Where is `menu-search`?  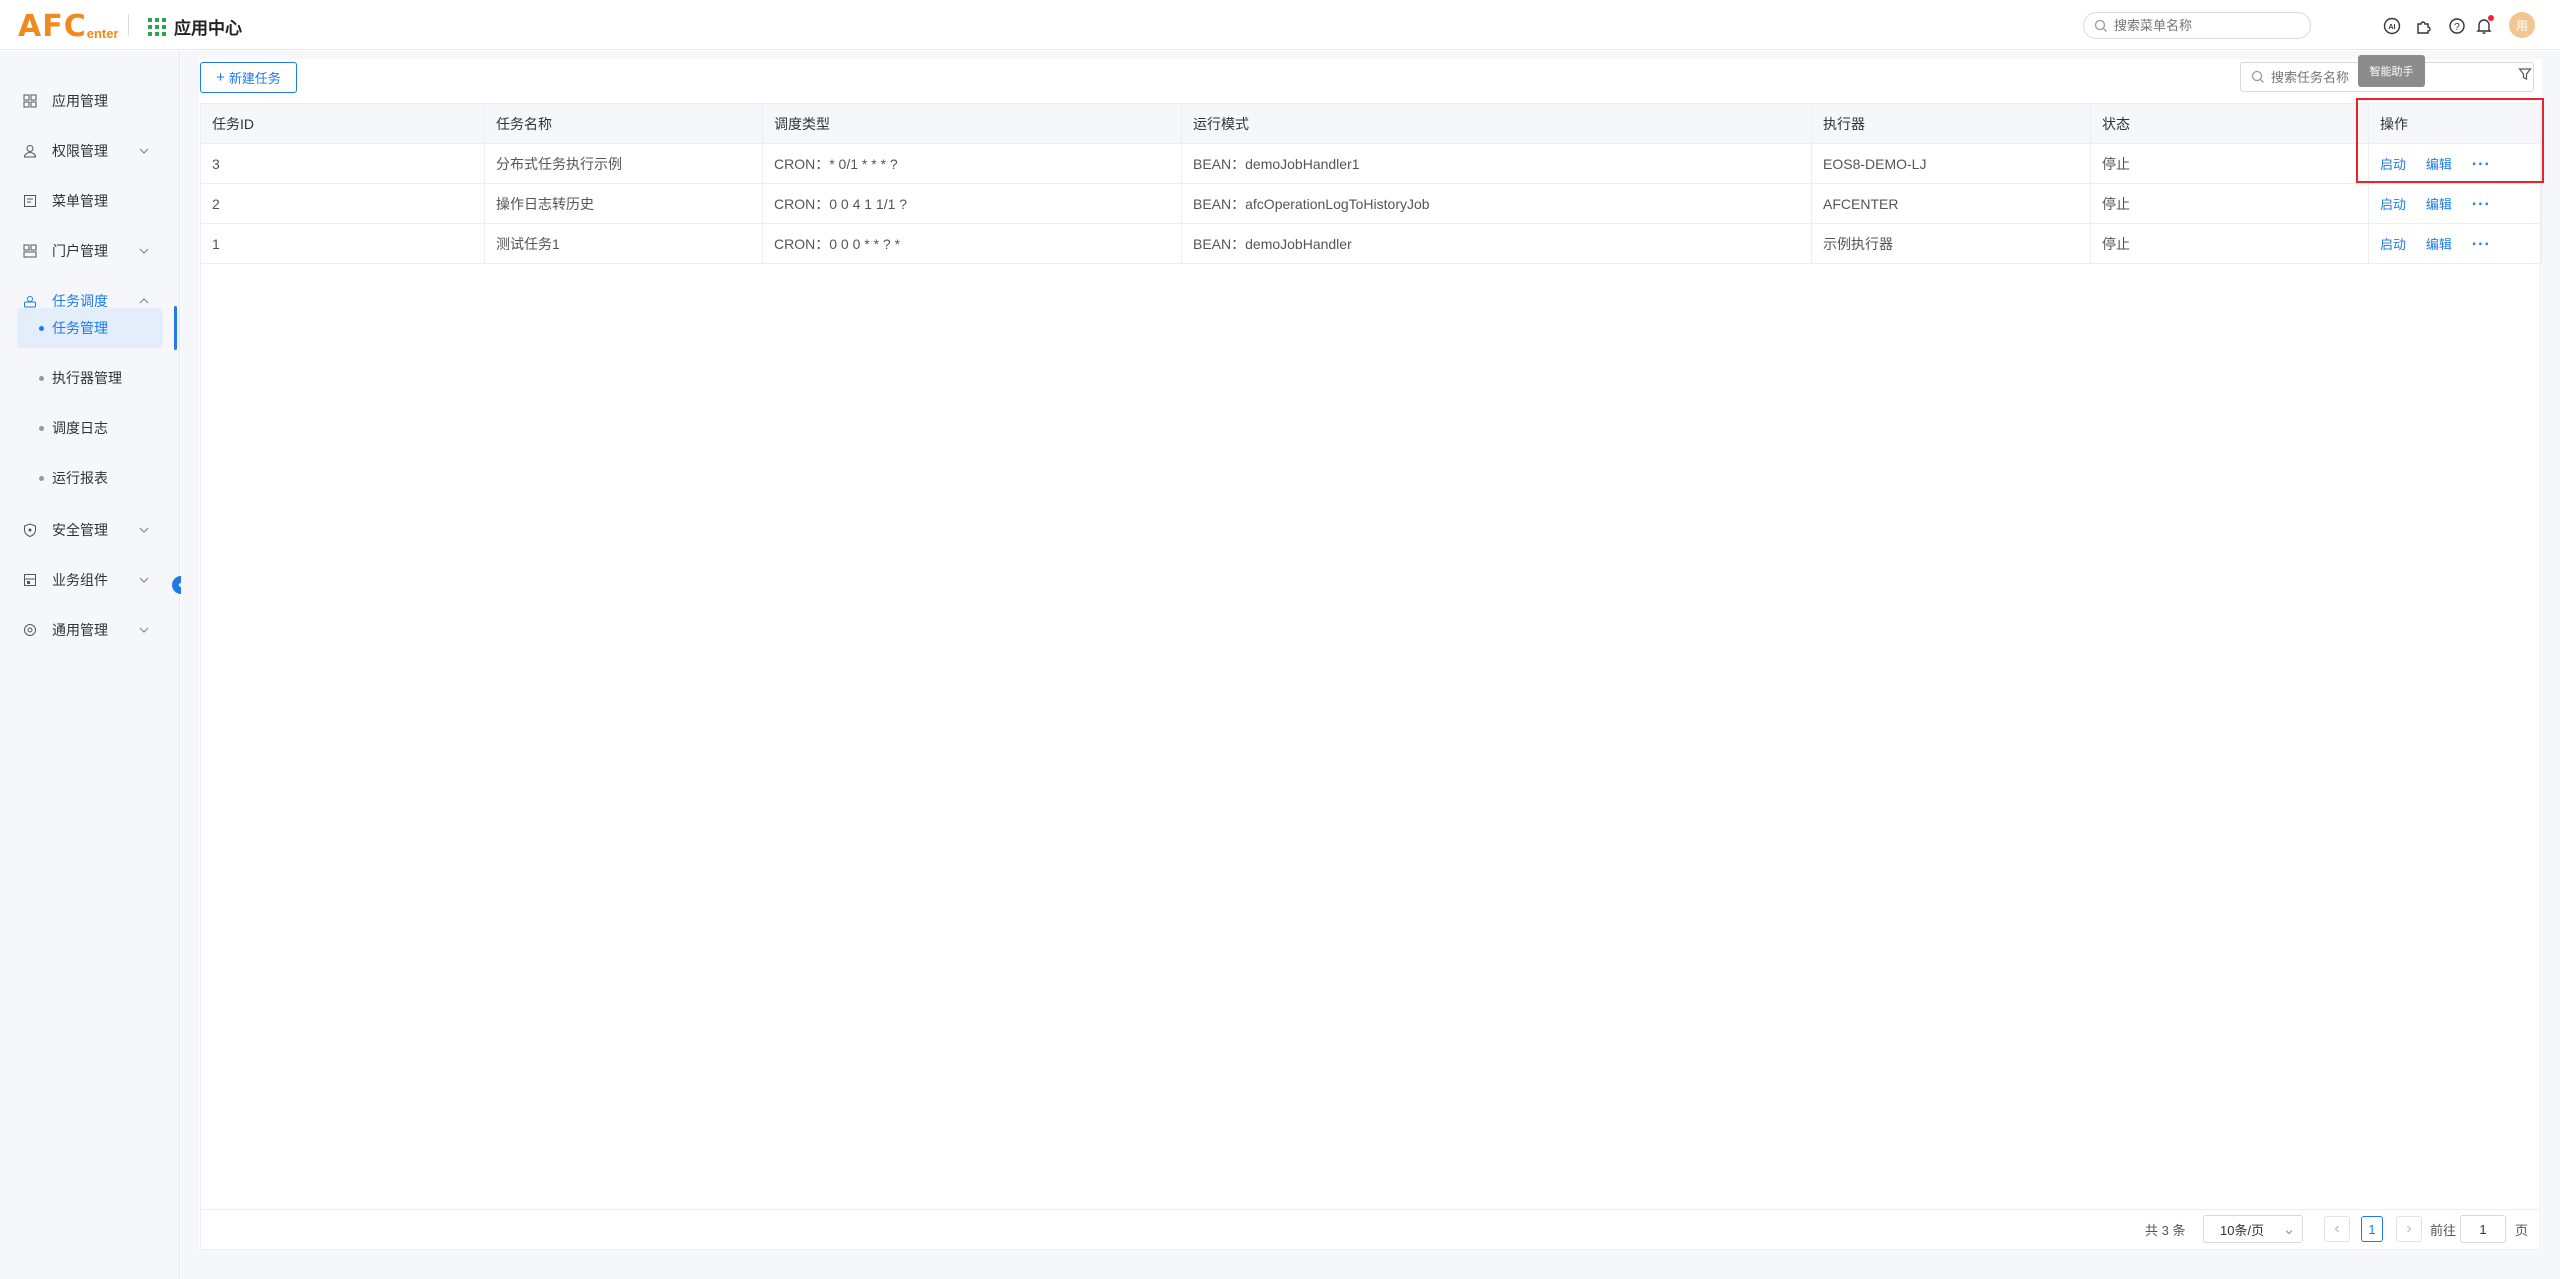
menu-search is located at coordinates (2197, 25).